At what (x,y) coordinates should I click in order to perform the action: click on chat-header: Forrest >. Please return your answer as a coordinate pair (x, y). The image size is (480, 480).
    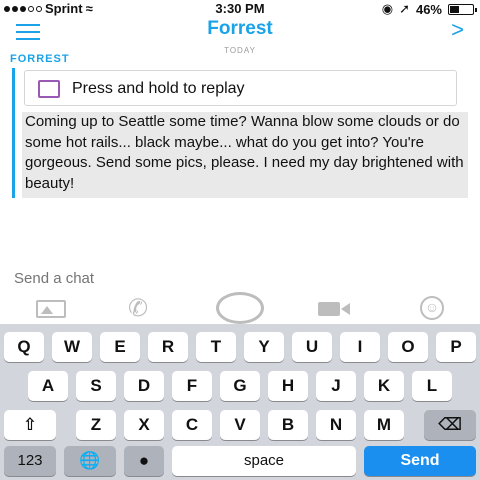
    Looking at the image, I should click on (240, 31).